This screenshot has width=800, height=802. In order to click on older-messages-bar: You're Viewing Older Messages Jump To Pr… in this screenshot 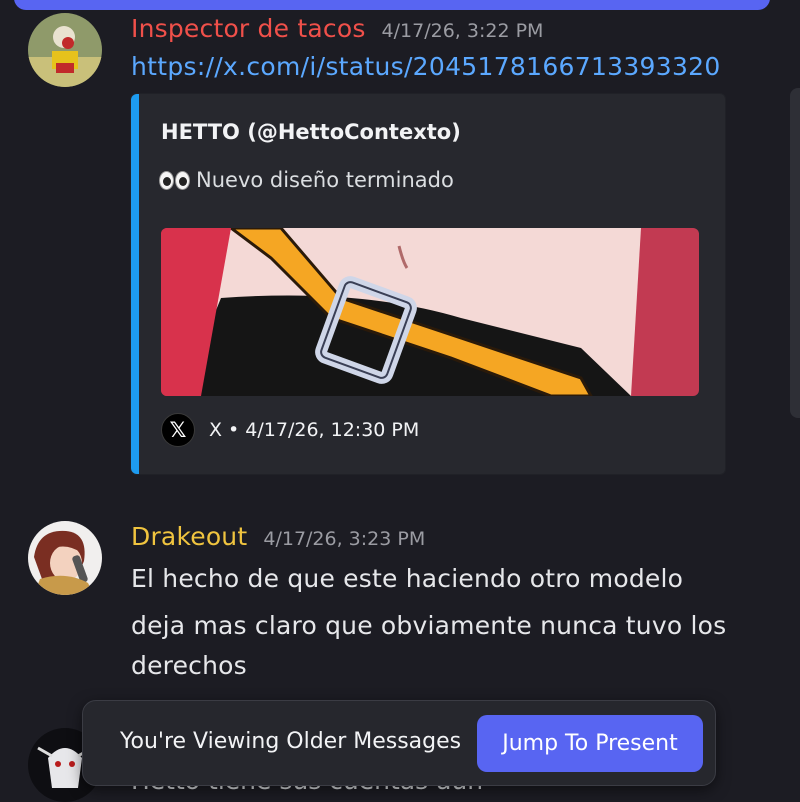, I will do `click(399, 743)`.